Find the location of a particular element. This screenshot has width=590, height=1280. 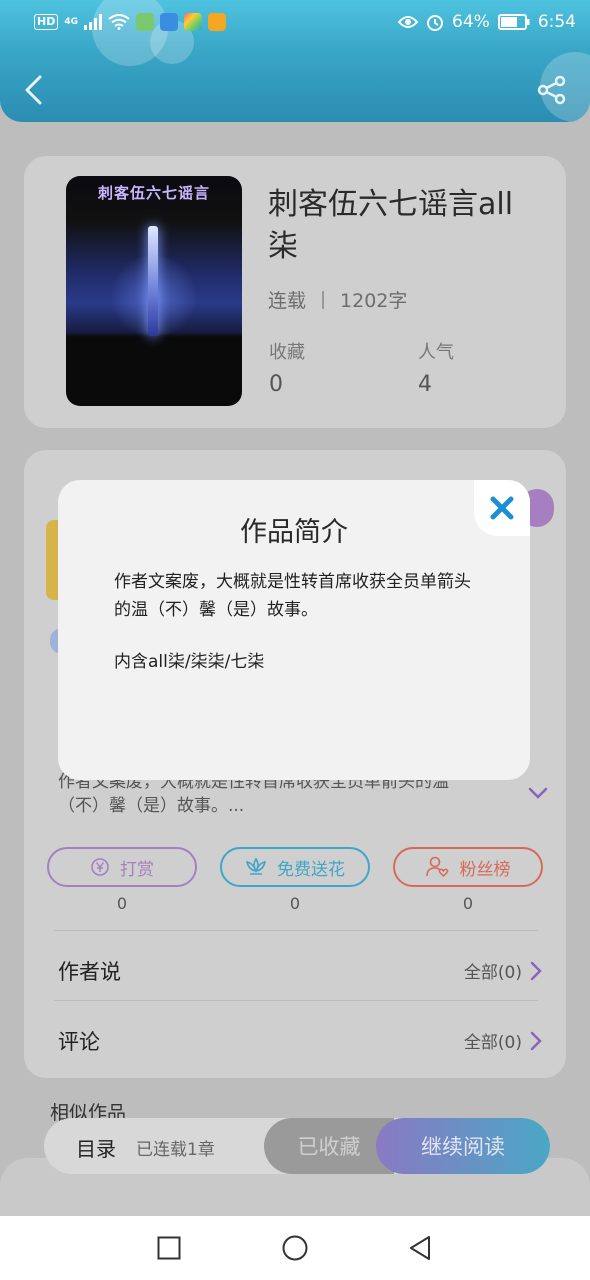

recent-apps-icon is located at coordinates (169, 1248).